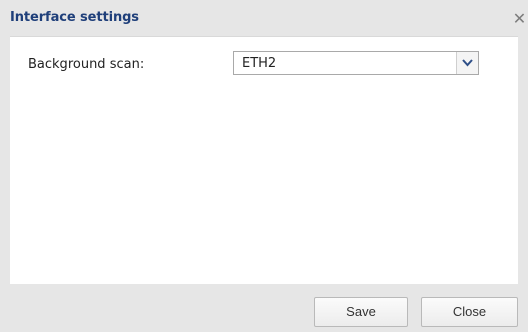  I want to click on background-scan-select: ETH2, so click(356, 63).